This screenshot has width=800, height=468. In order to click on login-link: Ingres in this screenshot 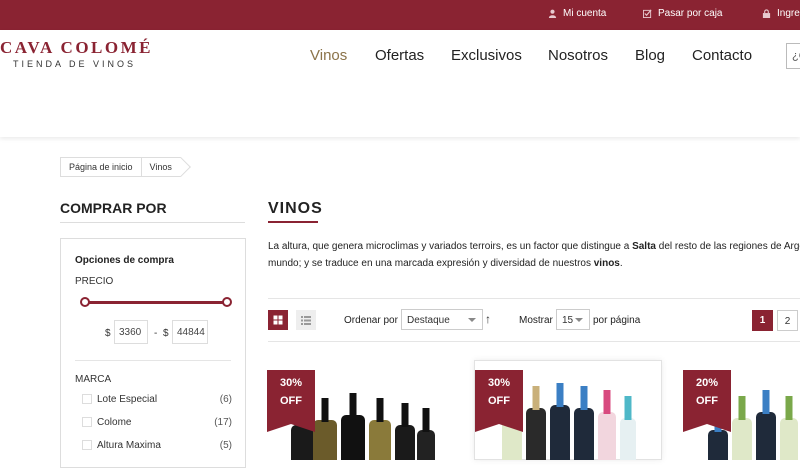, I will do `click(781, 13)`.